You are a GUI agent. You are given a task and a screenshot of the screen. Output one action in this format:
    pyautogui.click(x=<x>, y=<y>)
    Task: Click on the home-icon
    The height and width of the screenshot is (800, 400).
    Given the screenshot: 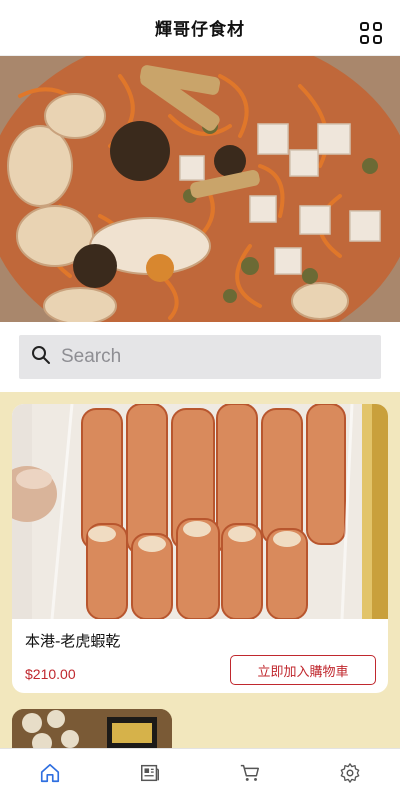 What is the action you would take?
    pyautogui.click(x=50, y=775)
    